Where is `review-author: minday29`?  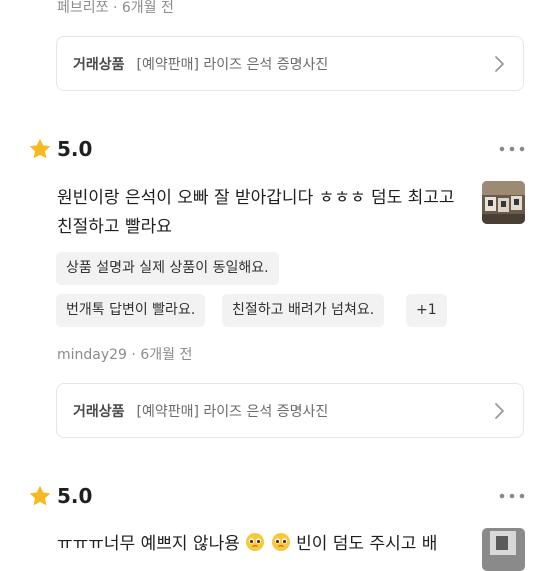 review-author: minday29 is located at coordinates (92, 355).